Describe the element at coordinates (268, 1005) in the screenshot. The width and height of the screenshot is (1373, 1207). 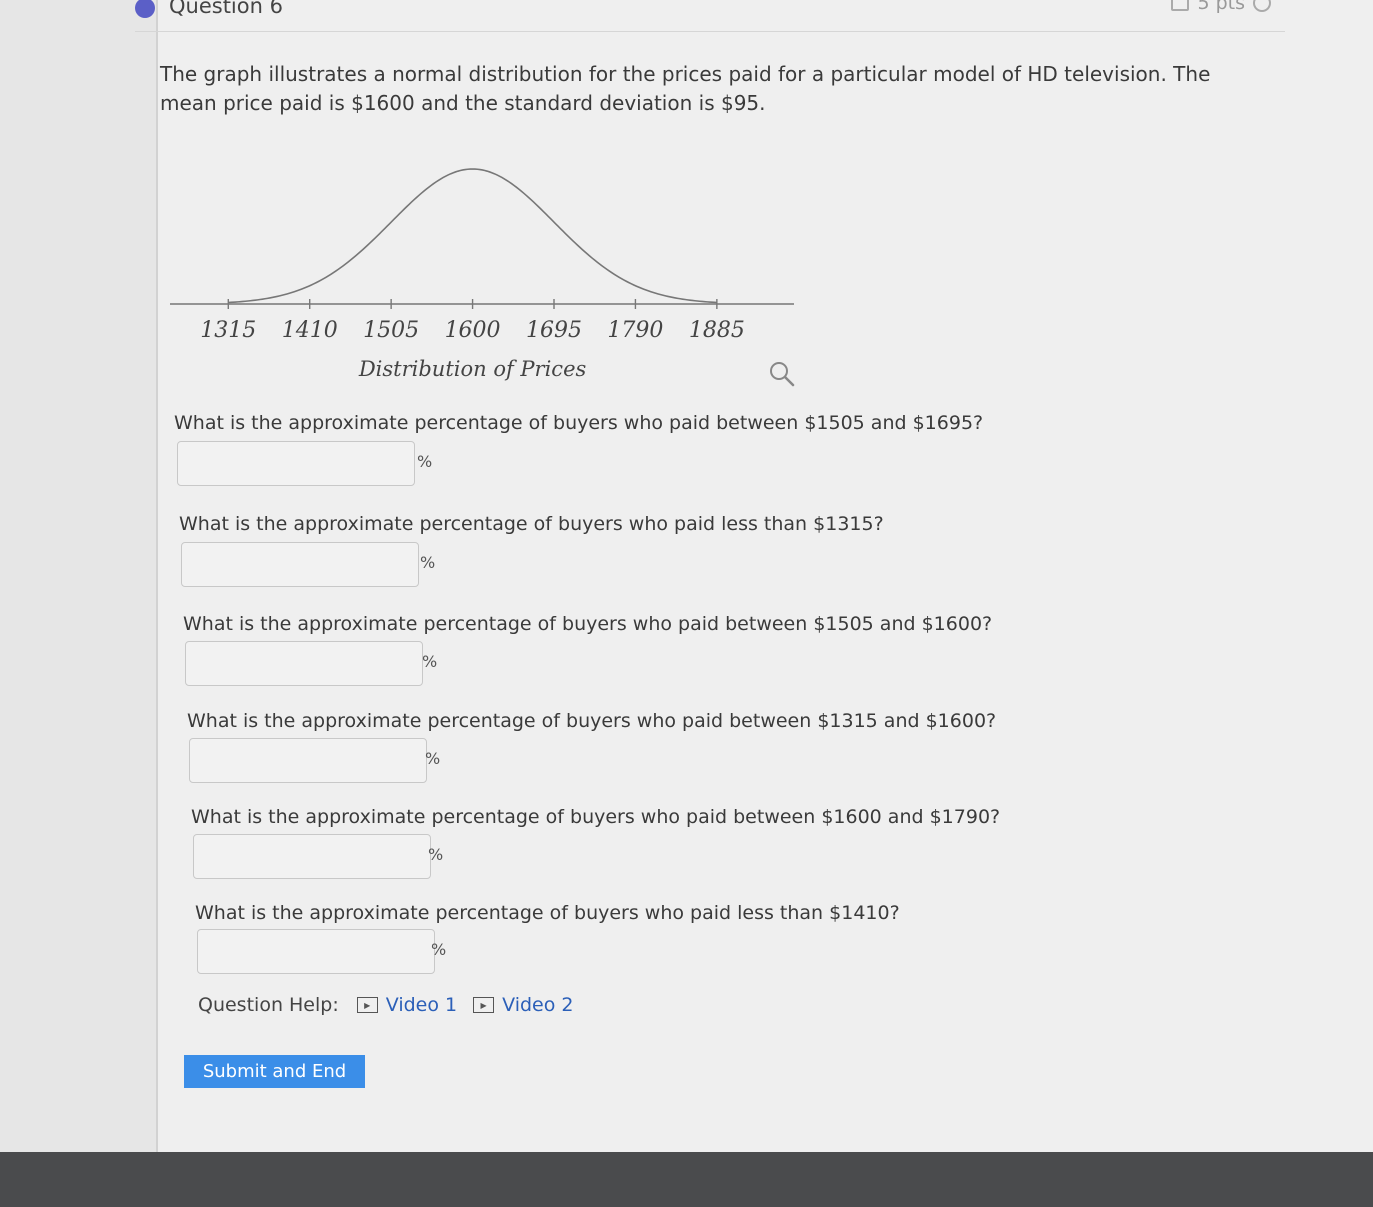
I see `question-help-label: Question Help:` at that location.